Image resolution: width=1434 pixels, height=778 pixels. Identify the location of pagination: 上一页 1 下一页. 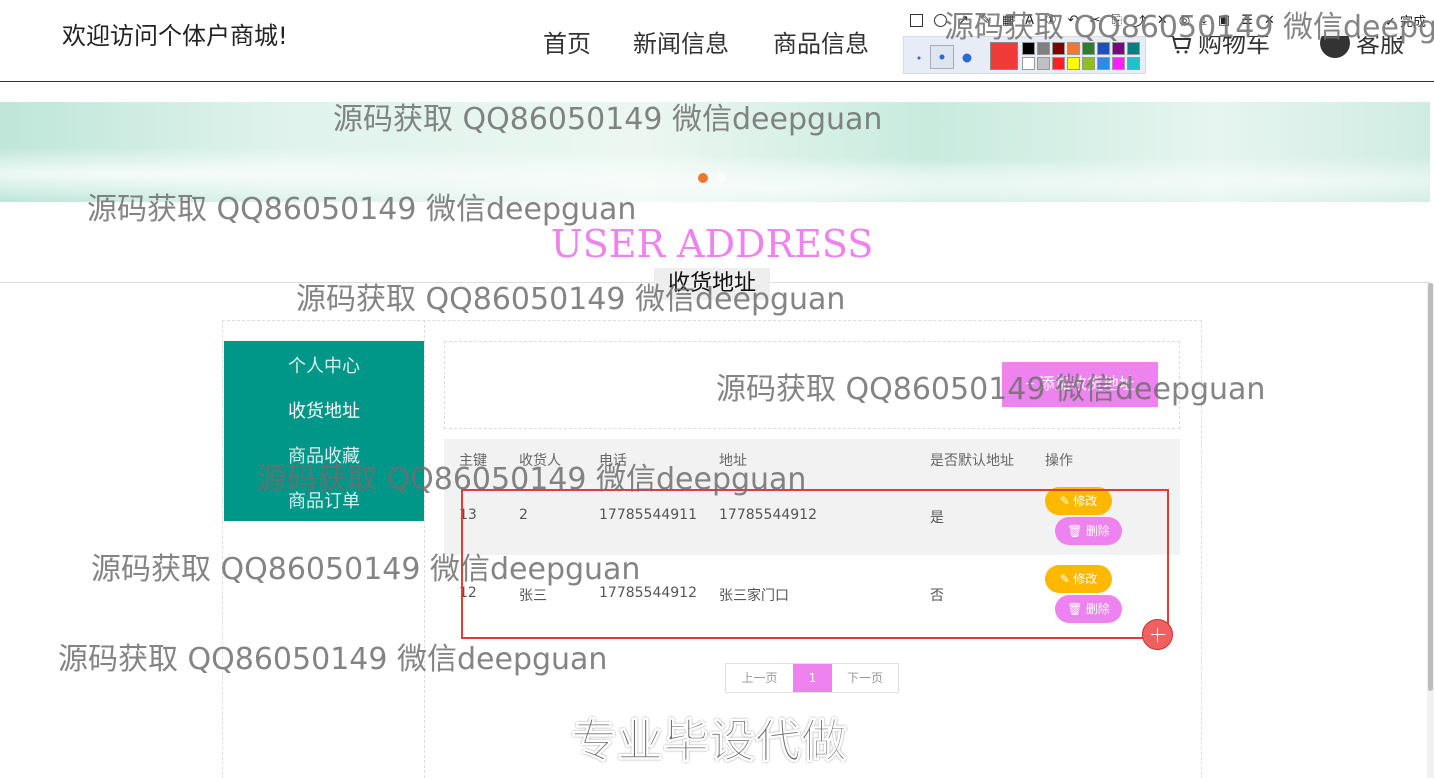
(812, 678).